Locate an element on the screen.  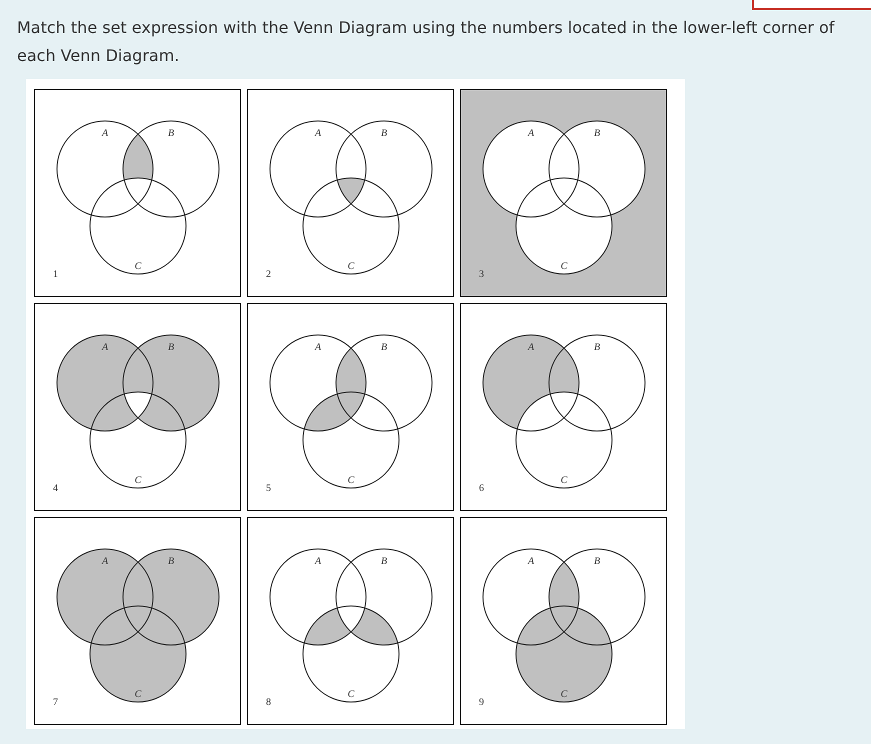
diagram-number: 7 is located at coordinates (55, 702).